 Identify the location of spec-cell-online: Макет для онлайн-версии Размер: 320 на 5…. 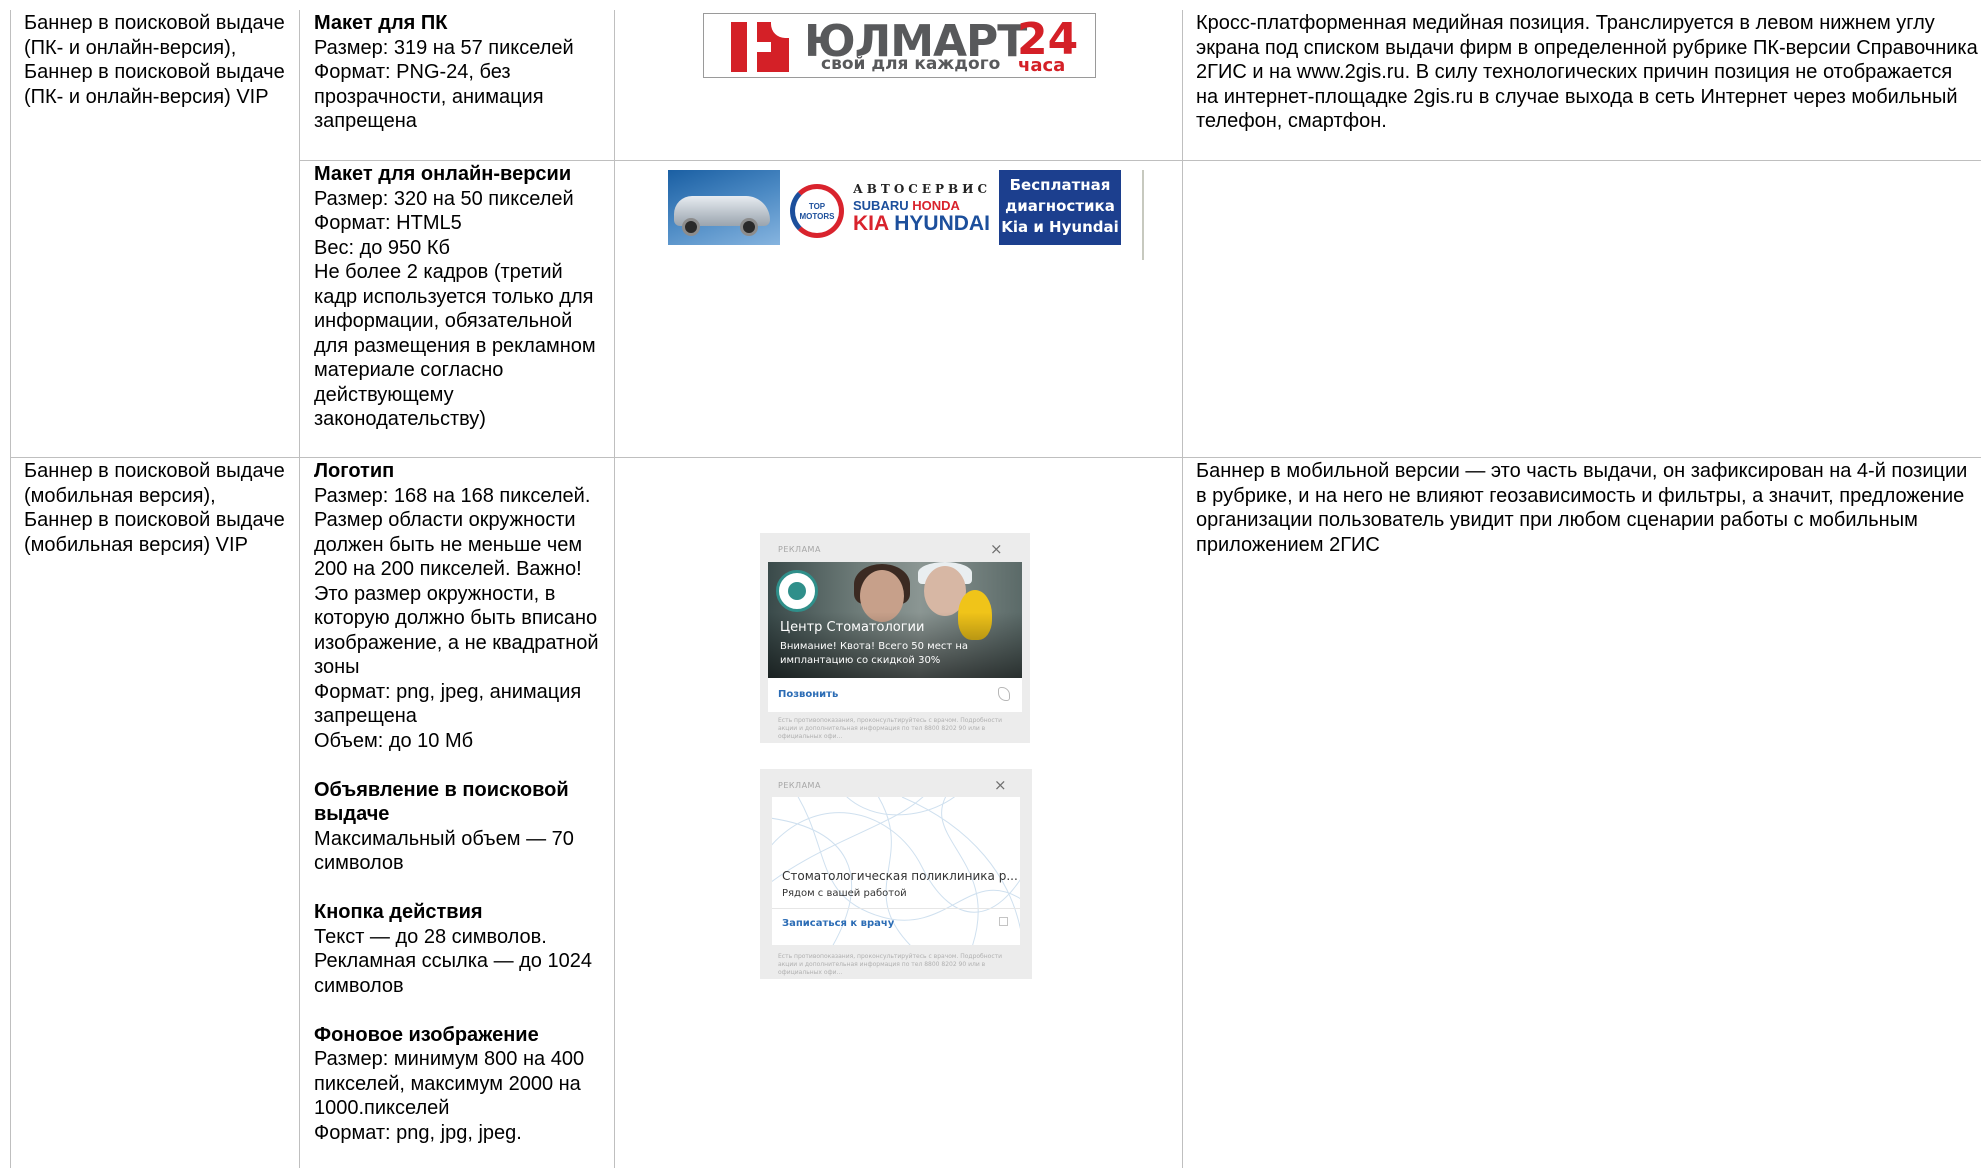
(461, 309).